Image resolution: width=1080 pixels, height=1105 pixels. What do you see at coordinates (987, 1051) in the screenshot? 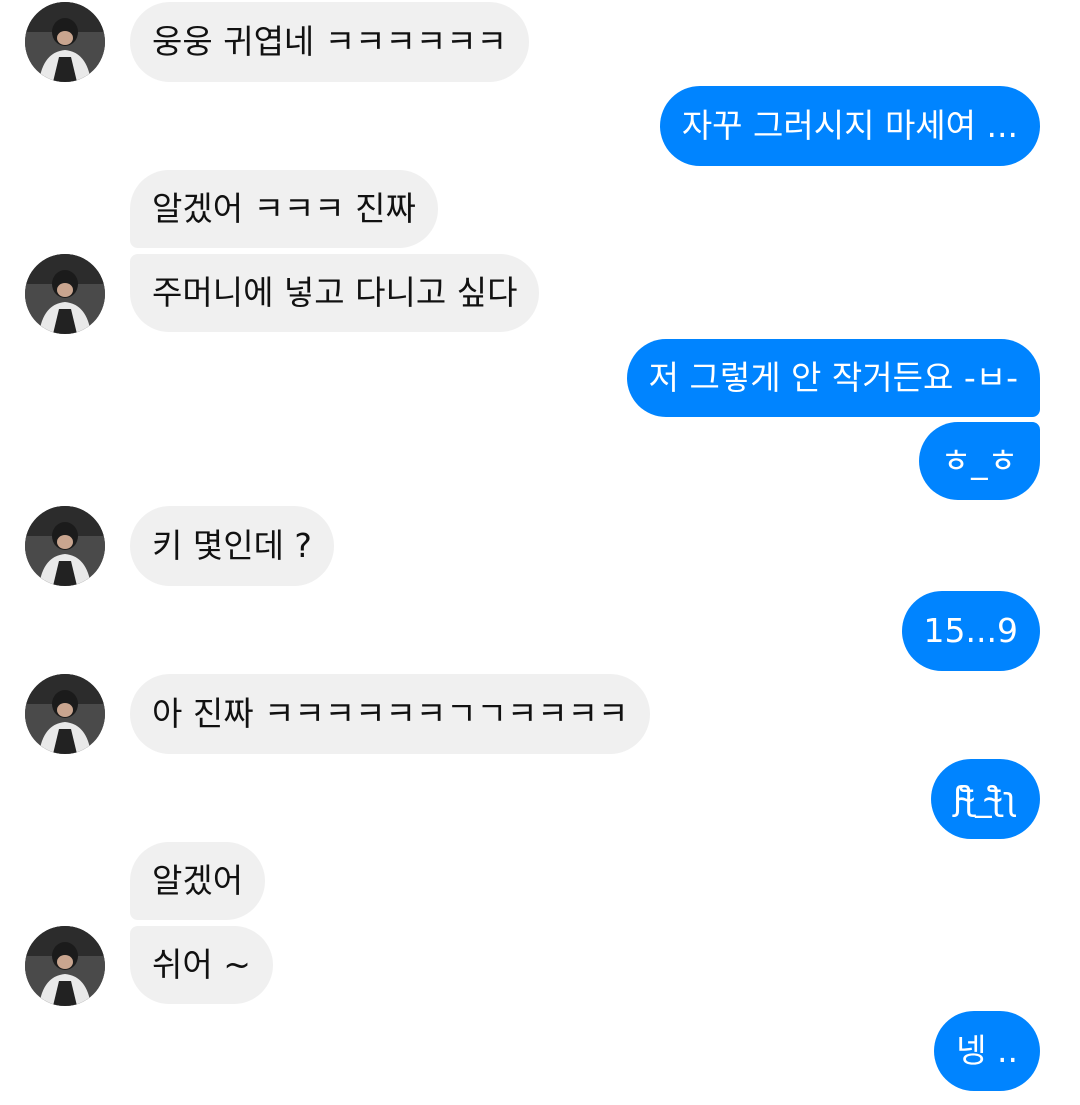
I see `message-bubble-outgoing: 넹 ..` at bounding box center [987, 1051].